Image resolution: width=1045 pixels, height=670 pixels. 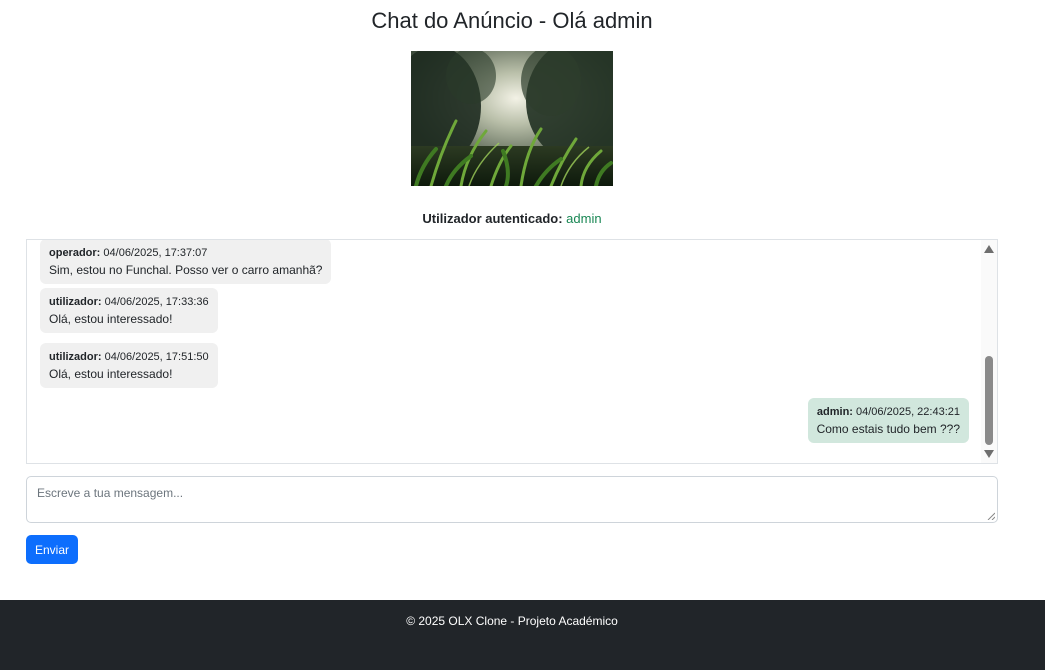 What do you see at coordinates (888, 429) in the screenshot?
I see `message-text: Como estais tudo bem ???` at bounding box center [888, 429].